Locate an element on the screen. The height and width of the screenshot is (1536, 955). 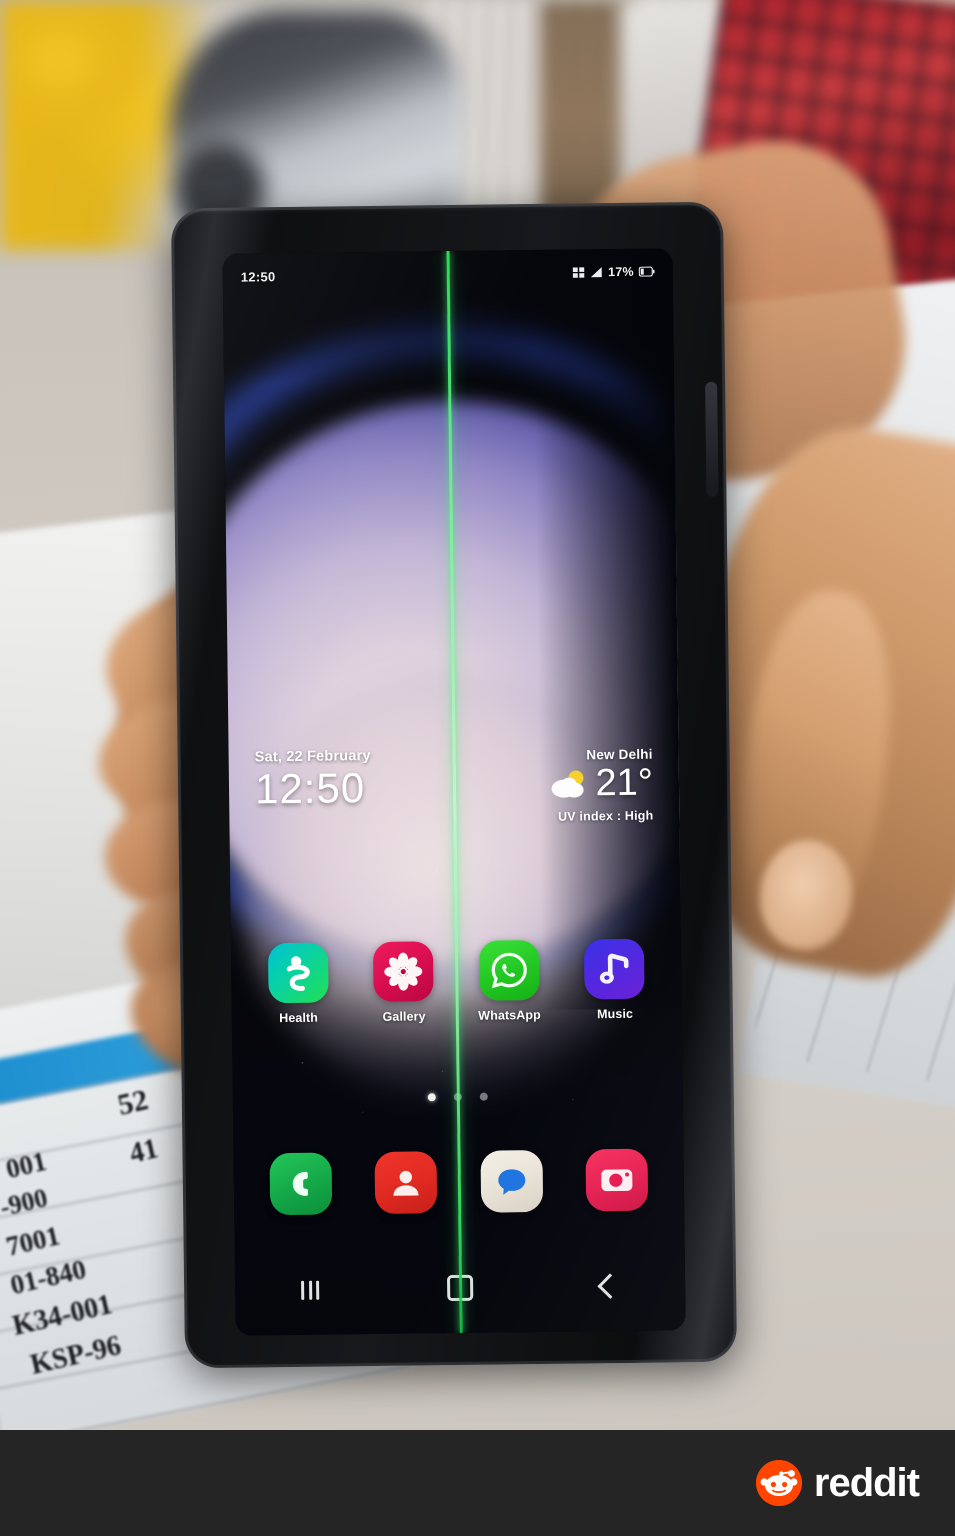
camera-icon is located at coordinates (617, 1180).